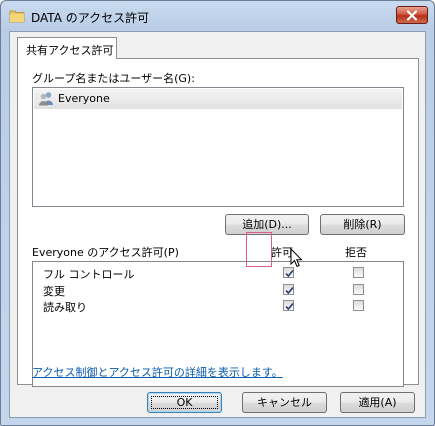 The height and width of the screenshot is (426, 435). Describe the element at coordinates (358, 272) in the screenshot. I see `deny-checkbox-full-control` at that location.